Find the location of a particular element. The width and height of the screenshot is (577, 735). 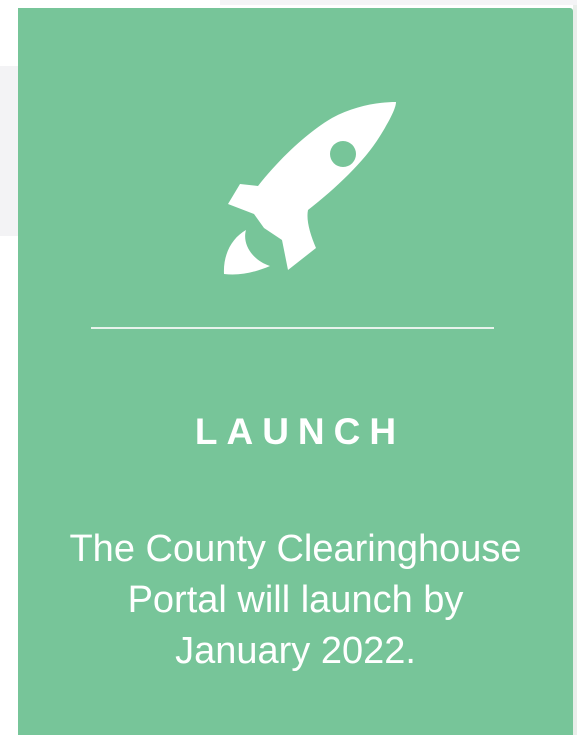

card-edge is located at coordinates (575, 370).